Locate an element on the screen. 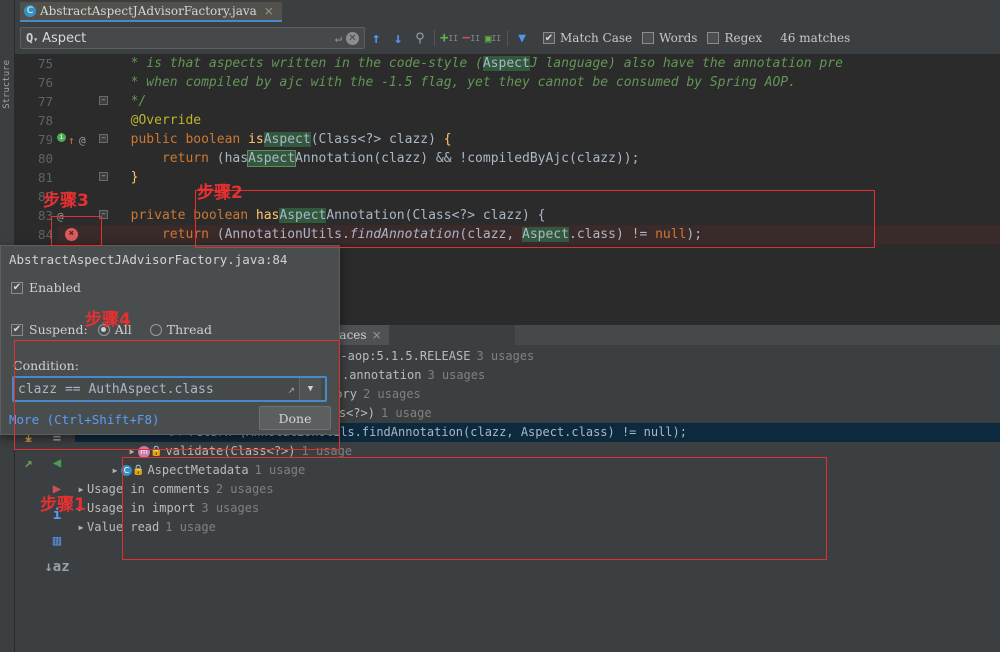  search-input: Q▾ Aspect ↵ ✕ is located at coordinates (192, 38).